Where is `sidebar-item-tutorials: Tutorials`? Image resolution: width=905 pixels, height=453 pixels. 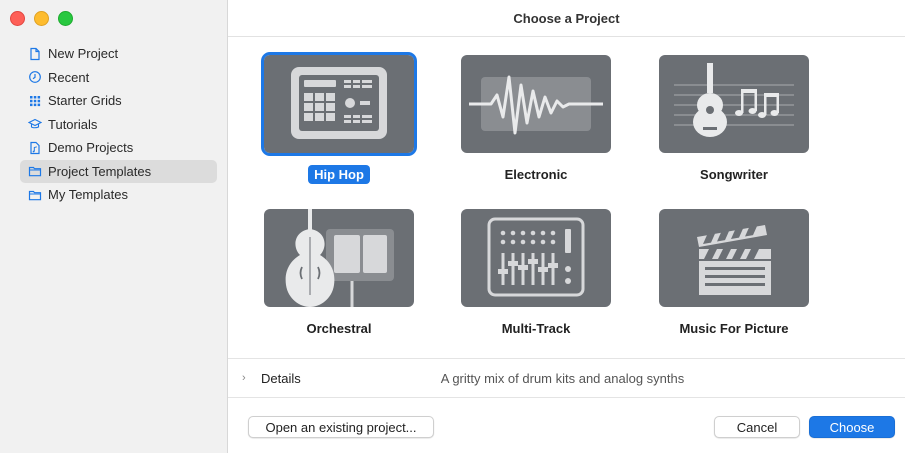 sidebar-item-tutorials: Tutorials is located at coordinates (118, 125).